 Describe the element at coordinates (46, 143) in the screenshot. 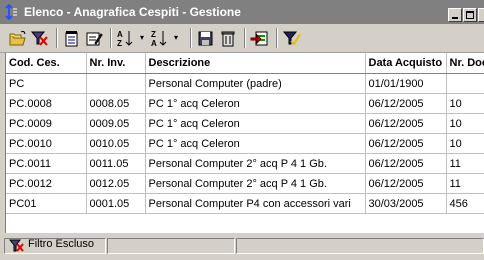

I see `cell-cod-ces: PC.0010` at that location.